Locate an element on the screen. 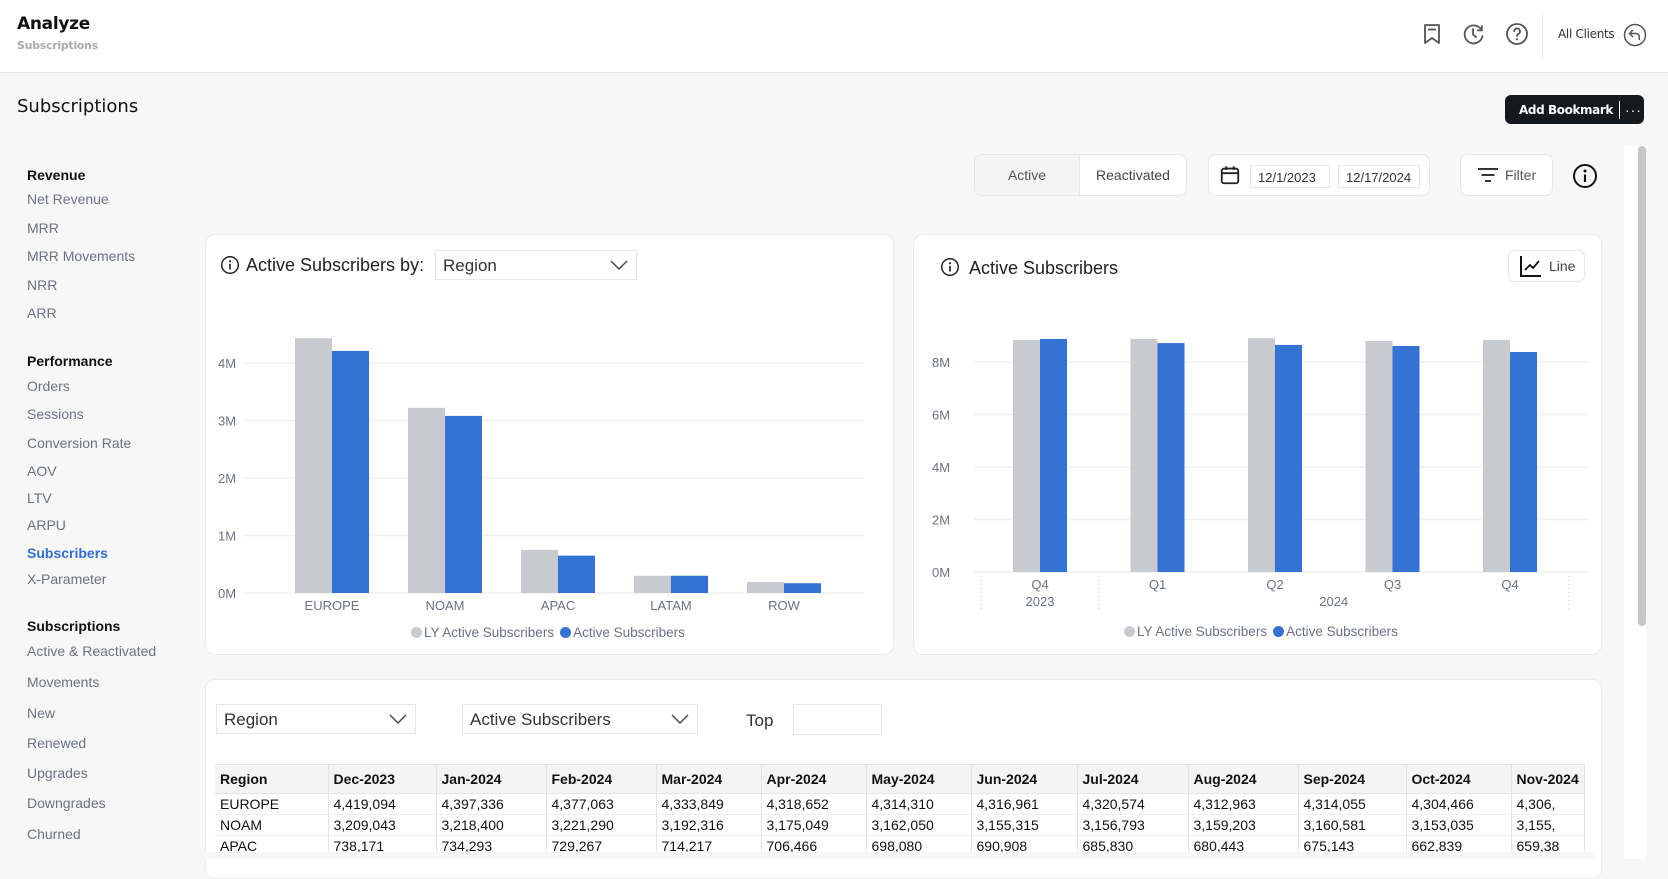  legend-dot-ly is located at coordinates (416, 632).